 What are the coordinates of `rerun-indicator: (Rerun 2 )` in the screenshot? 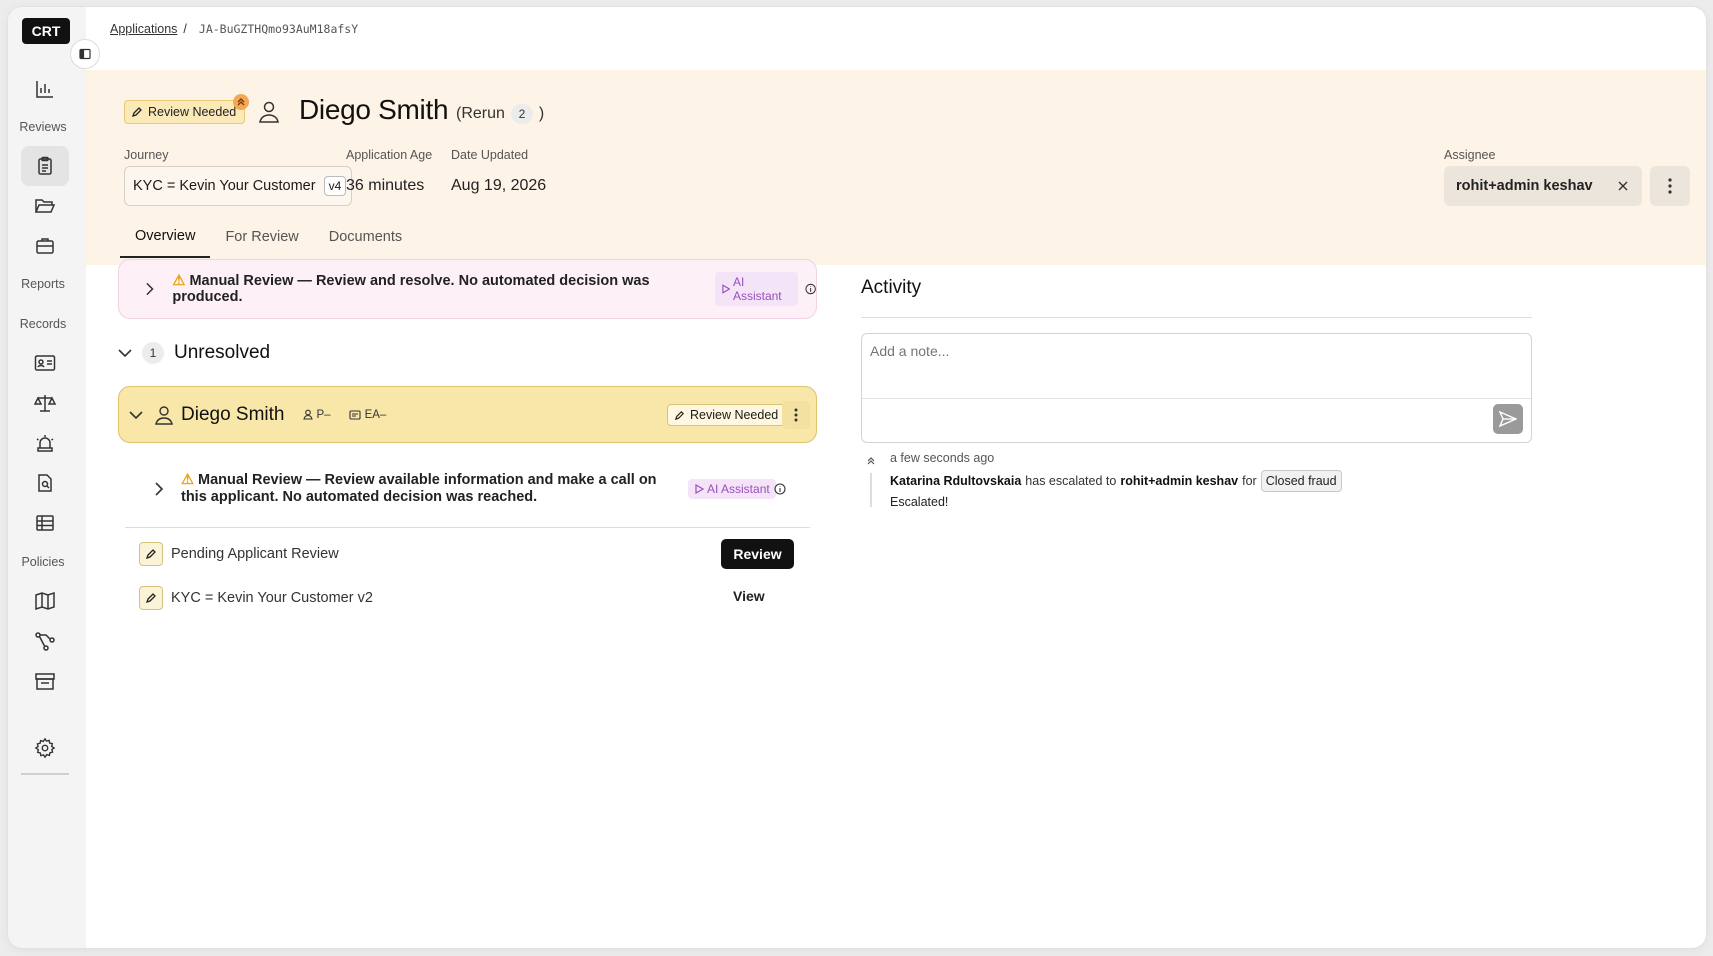 It's located at (500, 114).